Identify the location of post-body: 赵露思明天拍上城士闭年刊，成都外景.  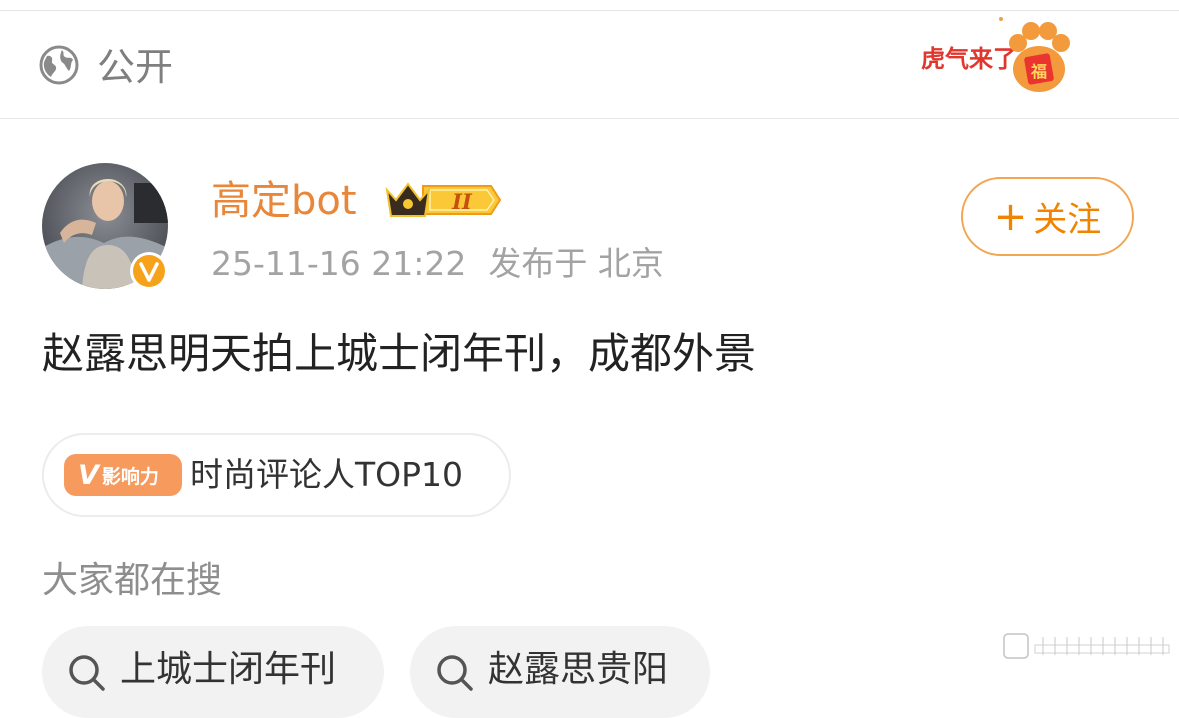
(399, 353).